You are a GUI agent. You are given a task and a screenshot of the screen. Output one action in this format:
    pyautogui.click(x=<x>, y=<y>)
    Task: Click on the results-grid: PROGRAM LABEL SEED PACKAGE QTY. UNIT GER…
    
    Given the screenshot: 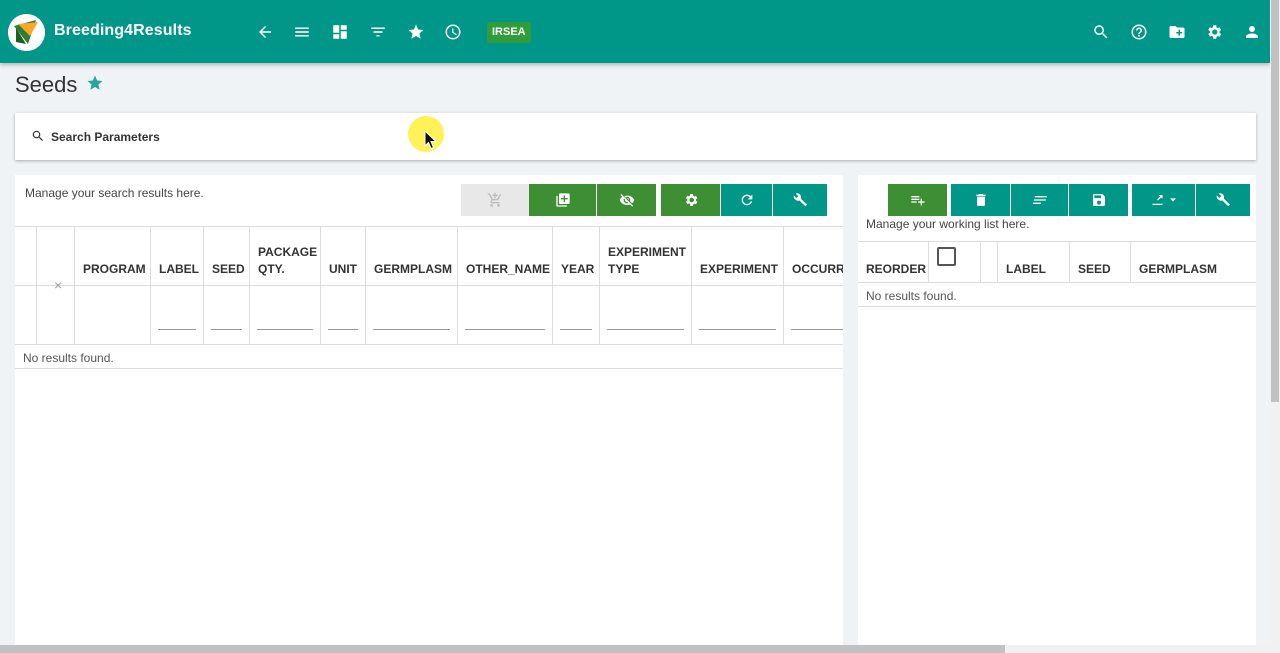 What is the action you would take?
    pyautogui.click(x=429, y=297)
    